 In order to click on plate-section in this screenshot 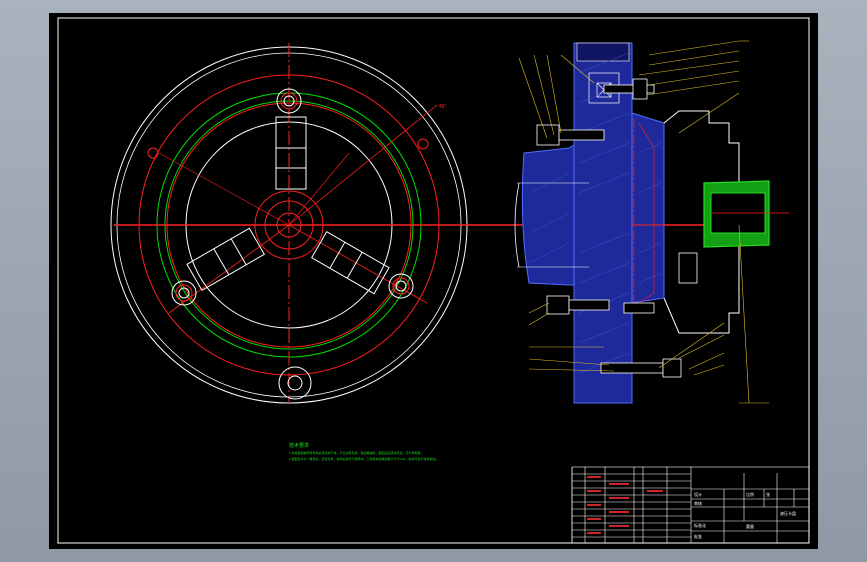, I will do `click(648, 208)`.